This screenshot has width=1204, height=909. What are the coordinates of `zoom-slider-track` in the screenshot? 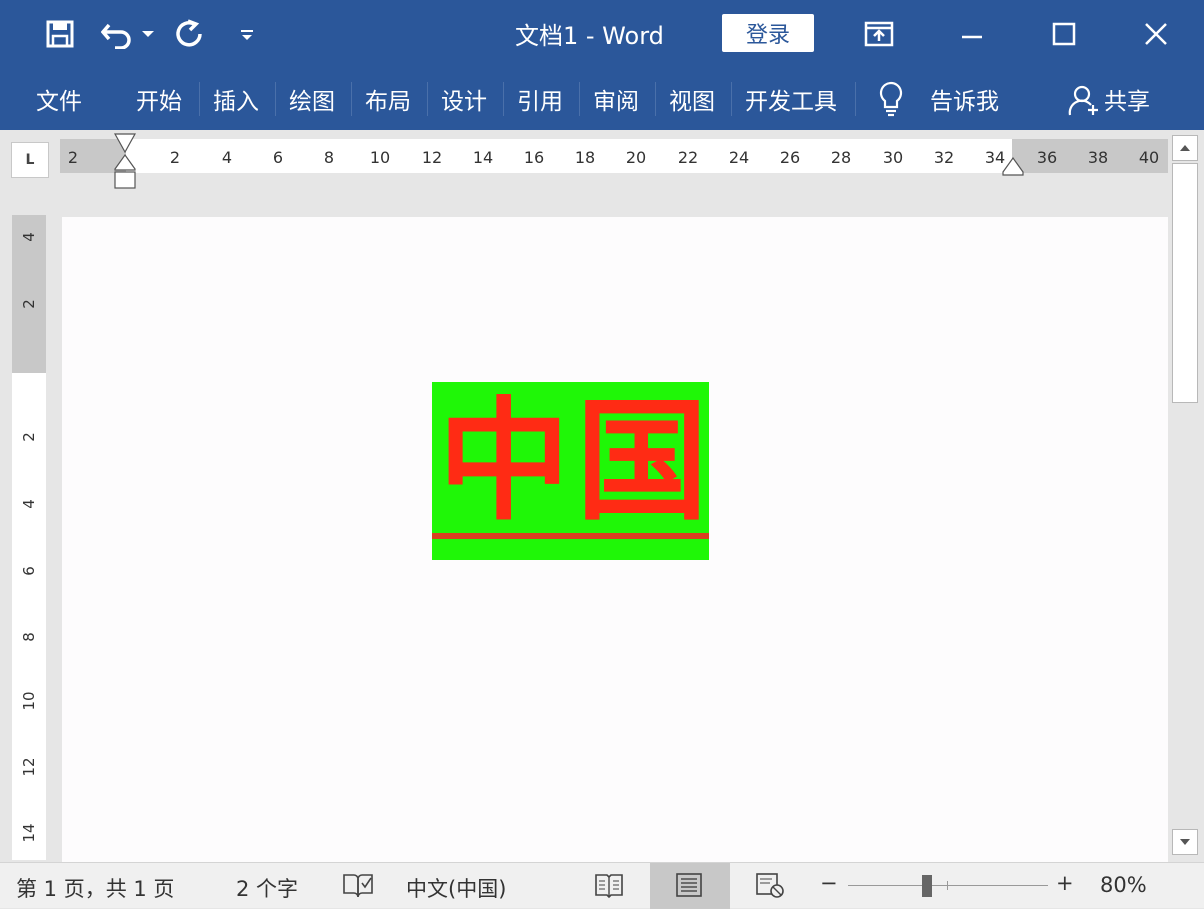 It's located at (948, 885).